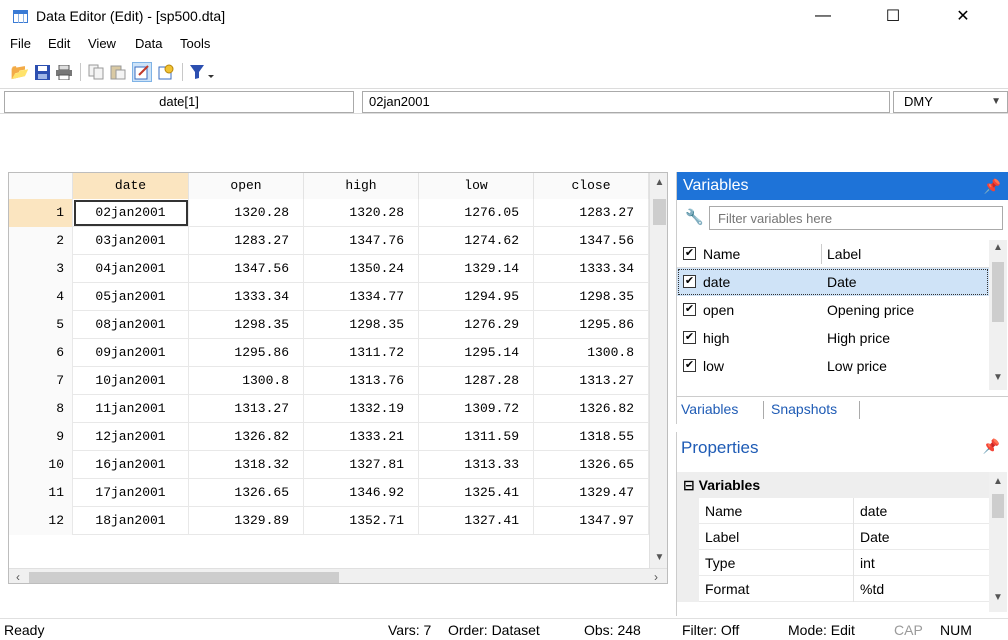  What do you see at coordinates (41, 493) in the screenshot?
I see `row-number: 11` at bounding box center [41, 493].